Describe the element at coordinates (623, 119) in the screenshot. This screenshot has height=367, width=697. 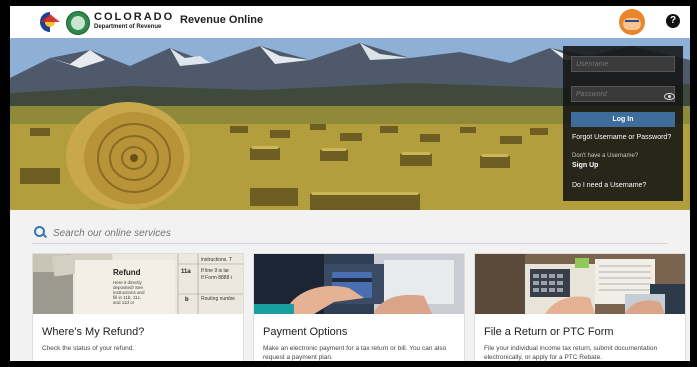
I see `login-button: Log In` at that location.